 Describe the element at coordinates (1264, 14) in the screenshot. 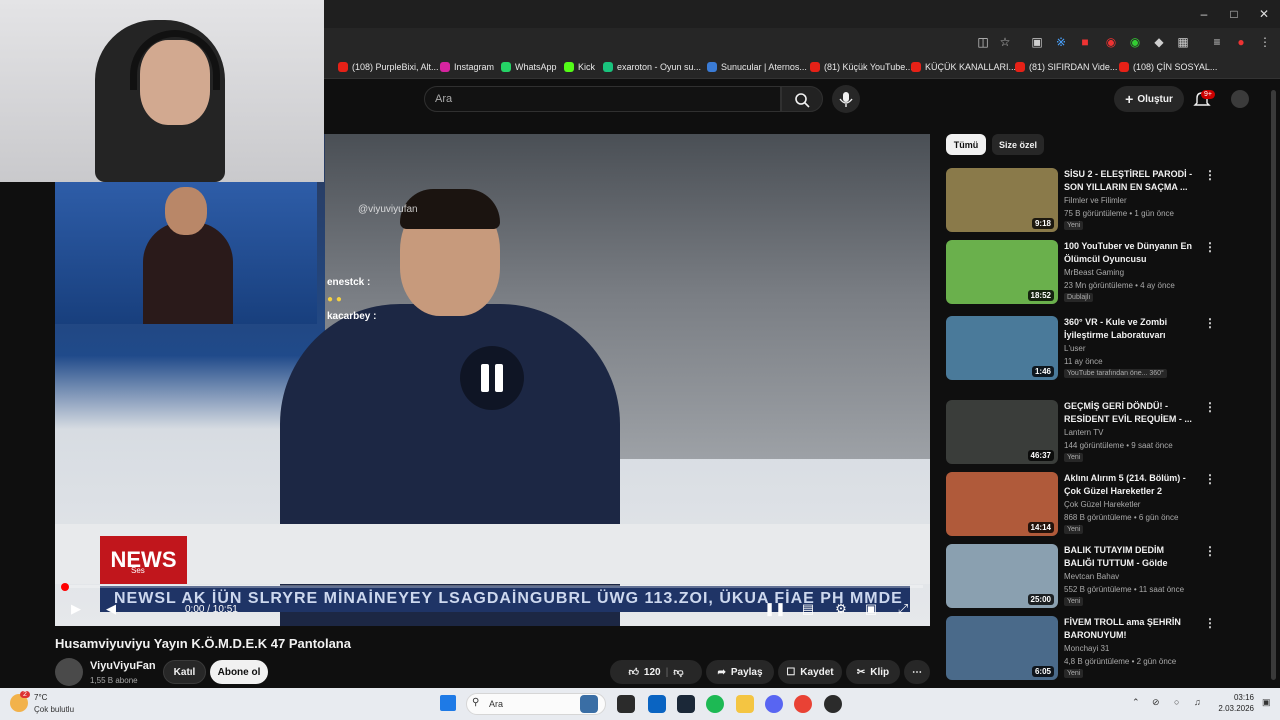

I see `close-icon: ✕` at that location.